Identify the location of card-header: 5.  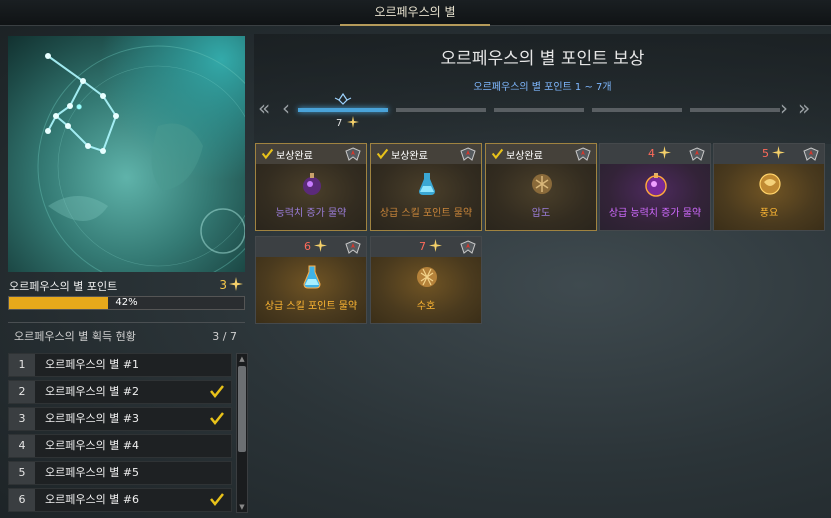
(769, 154).